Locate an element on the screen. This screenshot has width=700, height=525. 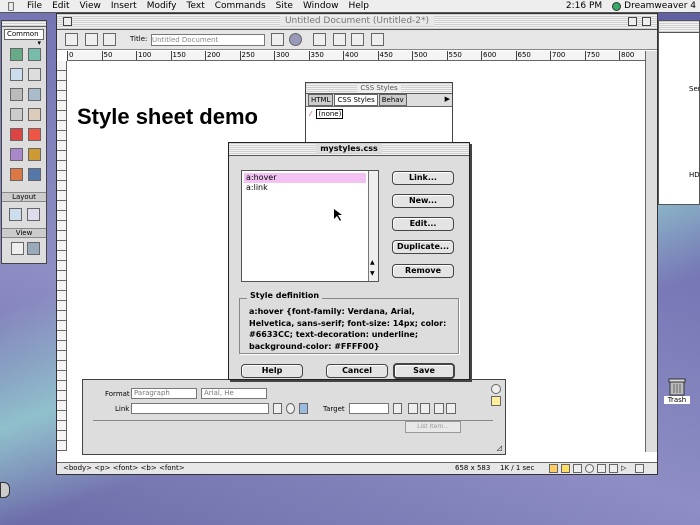
font-select: Arial, He is located at coordinates (234, 393).